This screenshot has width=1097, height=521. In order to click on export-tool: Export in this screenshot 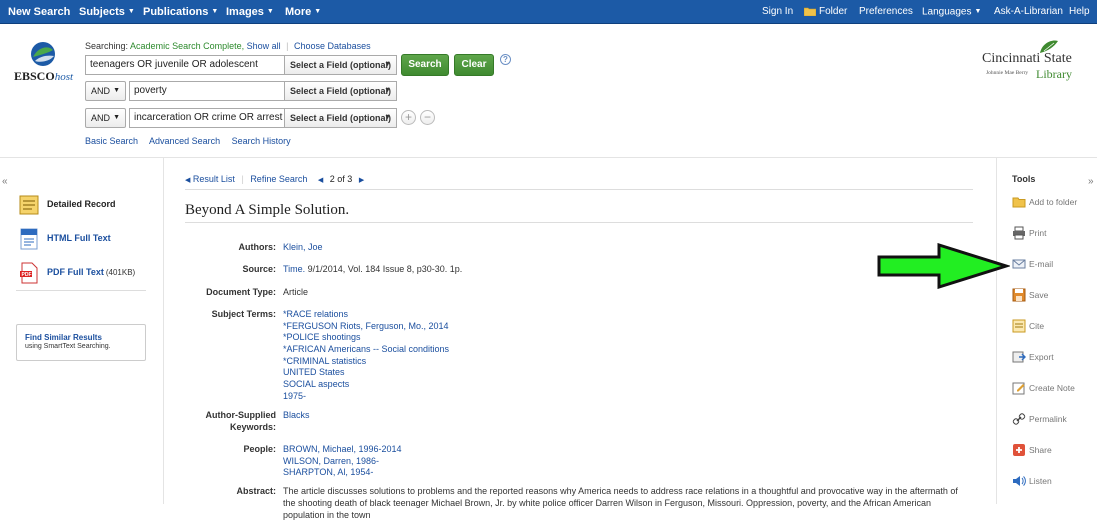, I will do `click(1052, 359)`.